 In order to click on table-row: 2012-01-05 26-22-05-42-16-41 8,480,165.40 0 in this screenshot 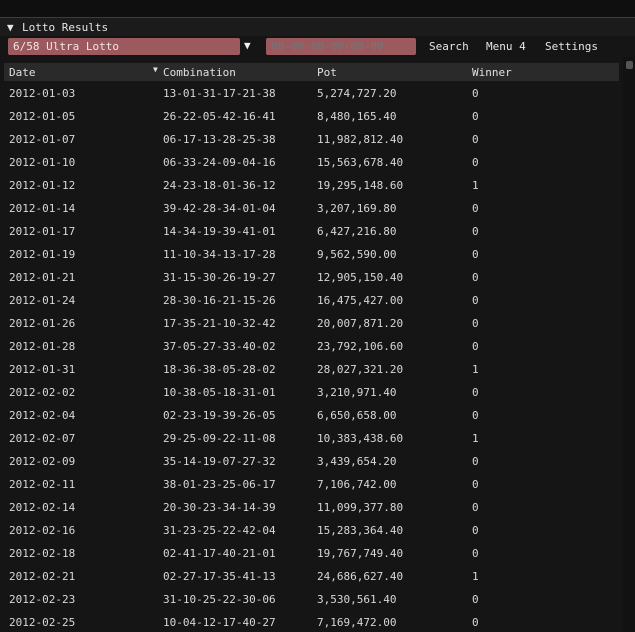, I will do `click(311, 116)`.